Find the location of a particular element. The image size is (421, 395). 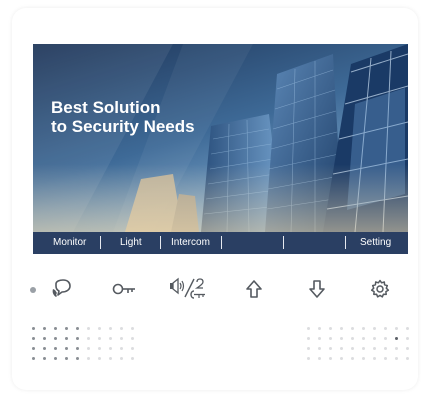

unlock-button is located at coordinates (124, 289).